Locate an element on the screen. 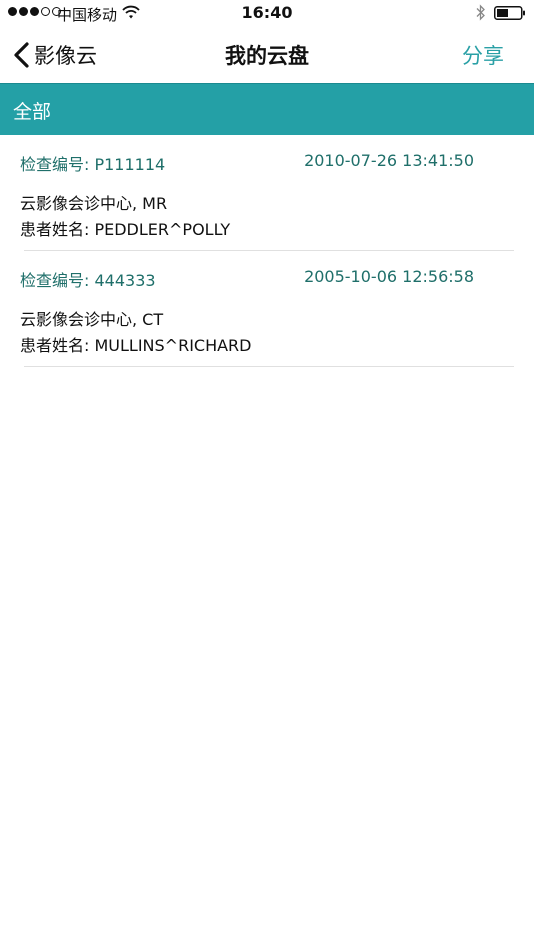 The height and width of the screenshot is (950, 534). status-time: 16:40 is located at coordinates (267, 12).